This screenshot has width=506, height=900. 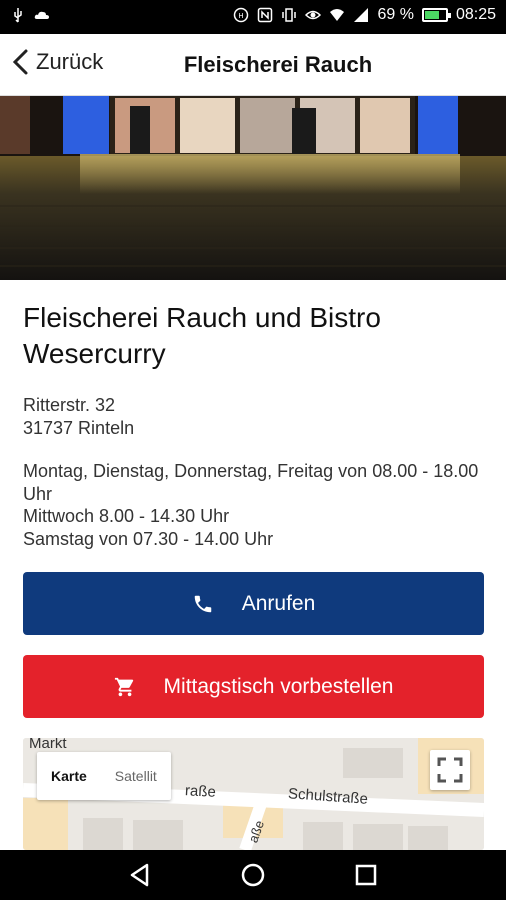 I want to click on svg-text: H, so click(x=241, y=16).